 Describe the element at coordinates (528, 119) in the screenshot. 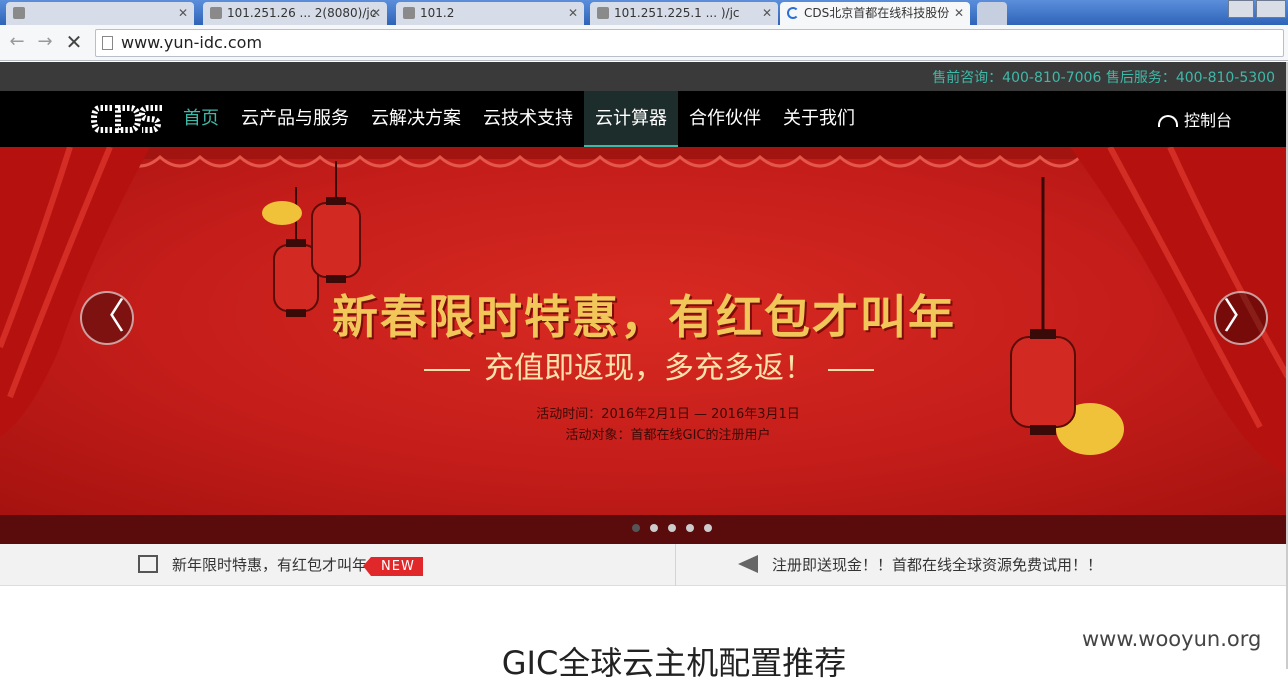

I see `nav-support: 云技术支持` at that location.